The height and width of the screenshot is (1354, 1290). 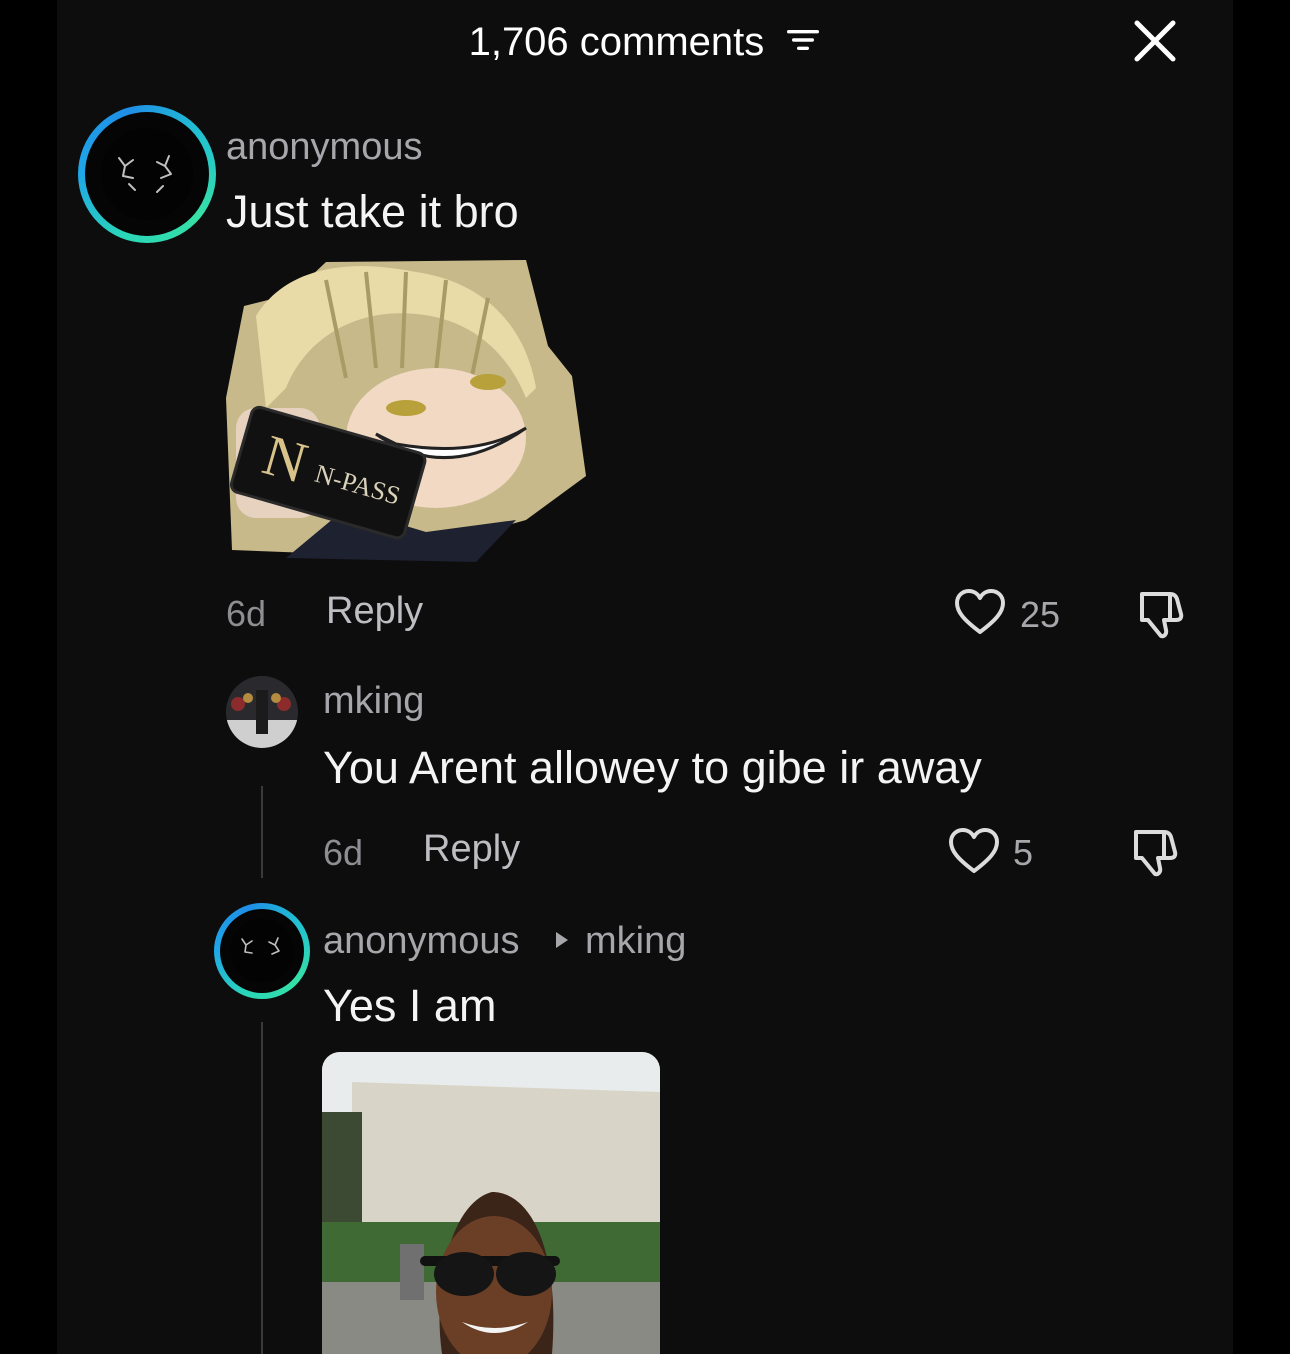 I want to click on reply-to-username: mking, so click(x=635, y=941).